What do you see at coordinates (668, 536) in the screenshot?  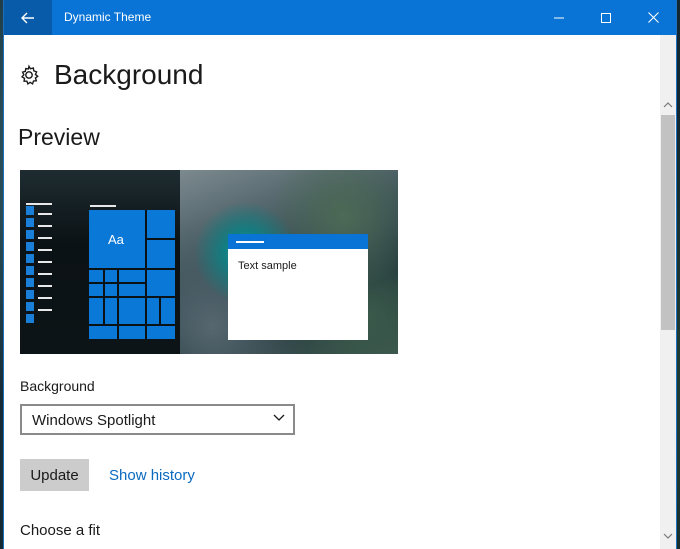 I see `scroll-down-icon` at bounding box center [668, 536].